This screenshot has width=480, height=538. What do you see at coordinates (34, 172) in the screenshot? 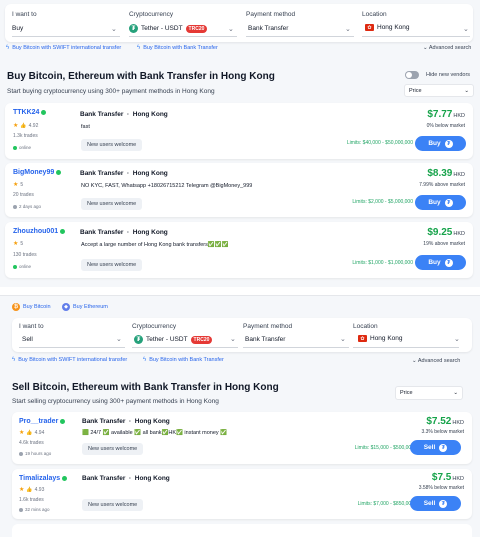
I see `vendor-name-label: BigMoney99` at bounding box center [34, 172].